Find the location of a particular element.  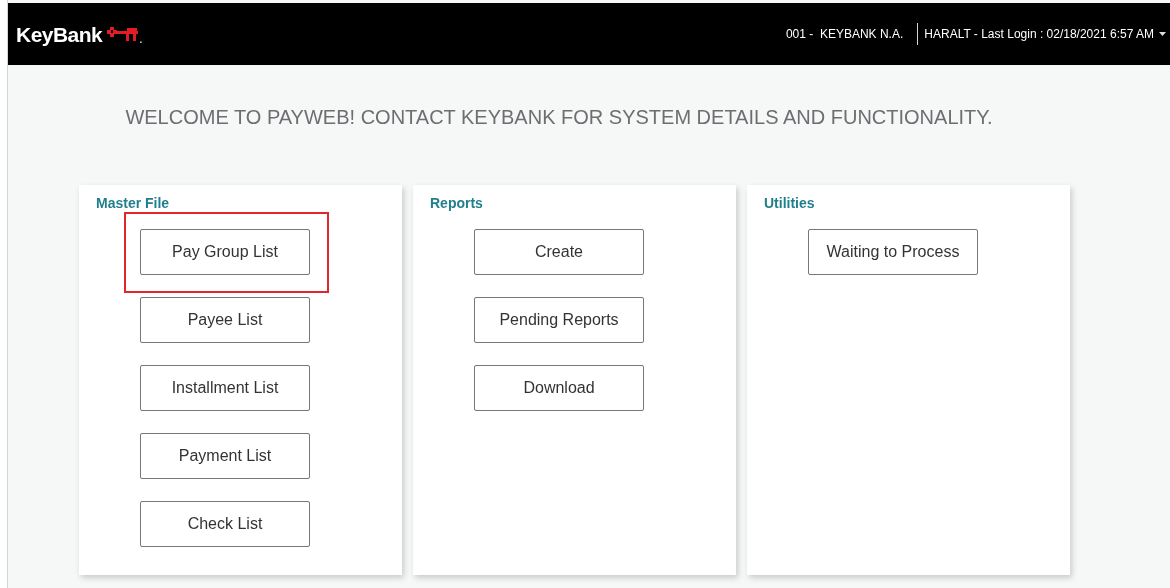

menu-button: Create is located at coordinates (559, 252).